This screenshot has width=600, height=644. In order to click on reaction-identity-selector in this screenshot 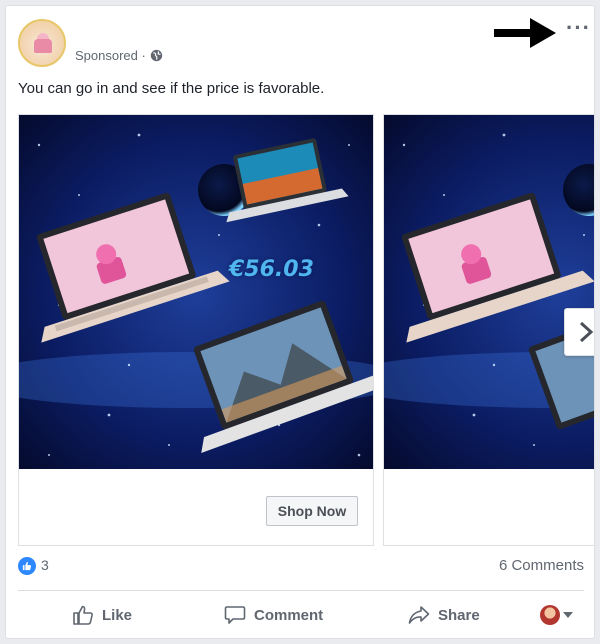, I will do `click(556, 615)`.